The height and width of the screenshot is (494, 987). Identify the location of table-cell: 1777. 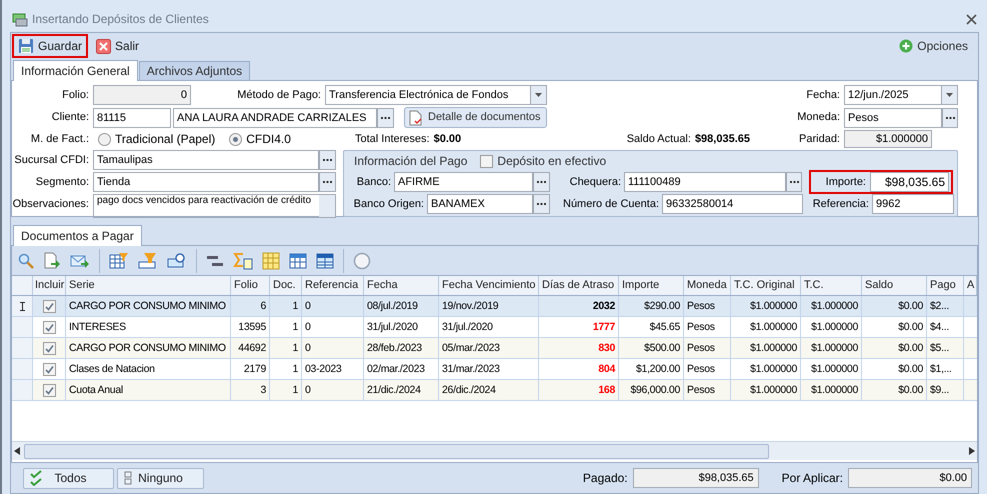
(579, 327).